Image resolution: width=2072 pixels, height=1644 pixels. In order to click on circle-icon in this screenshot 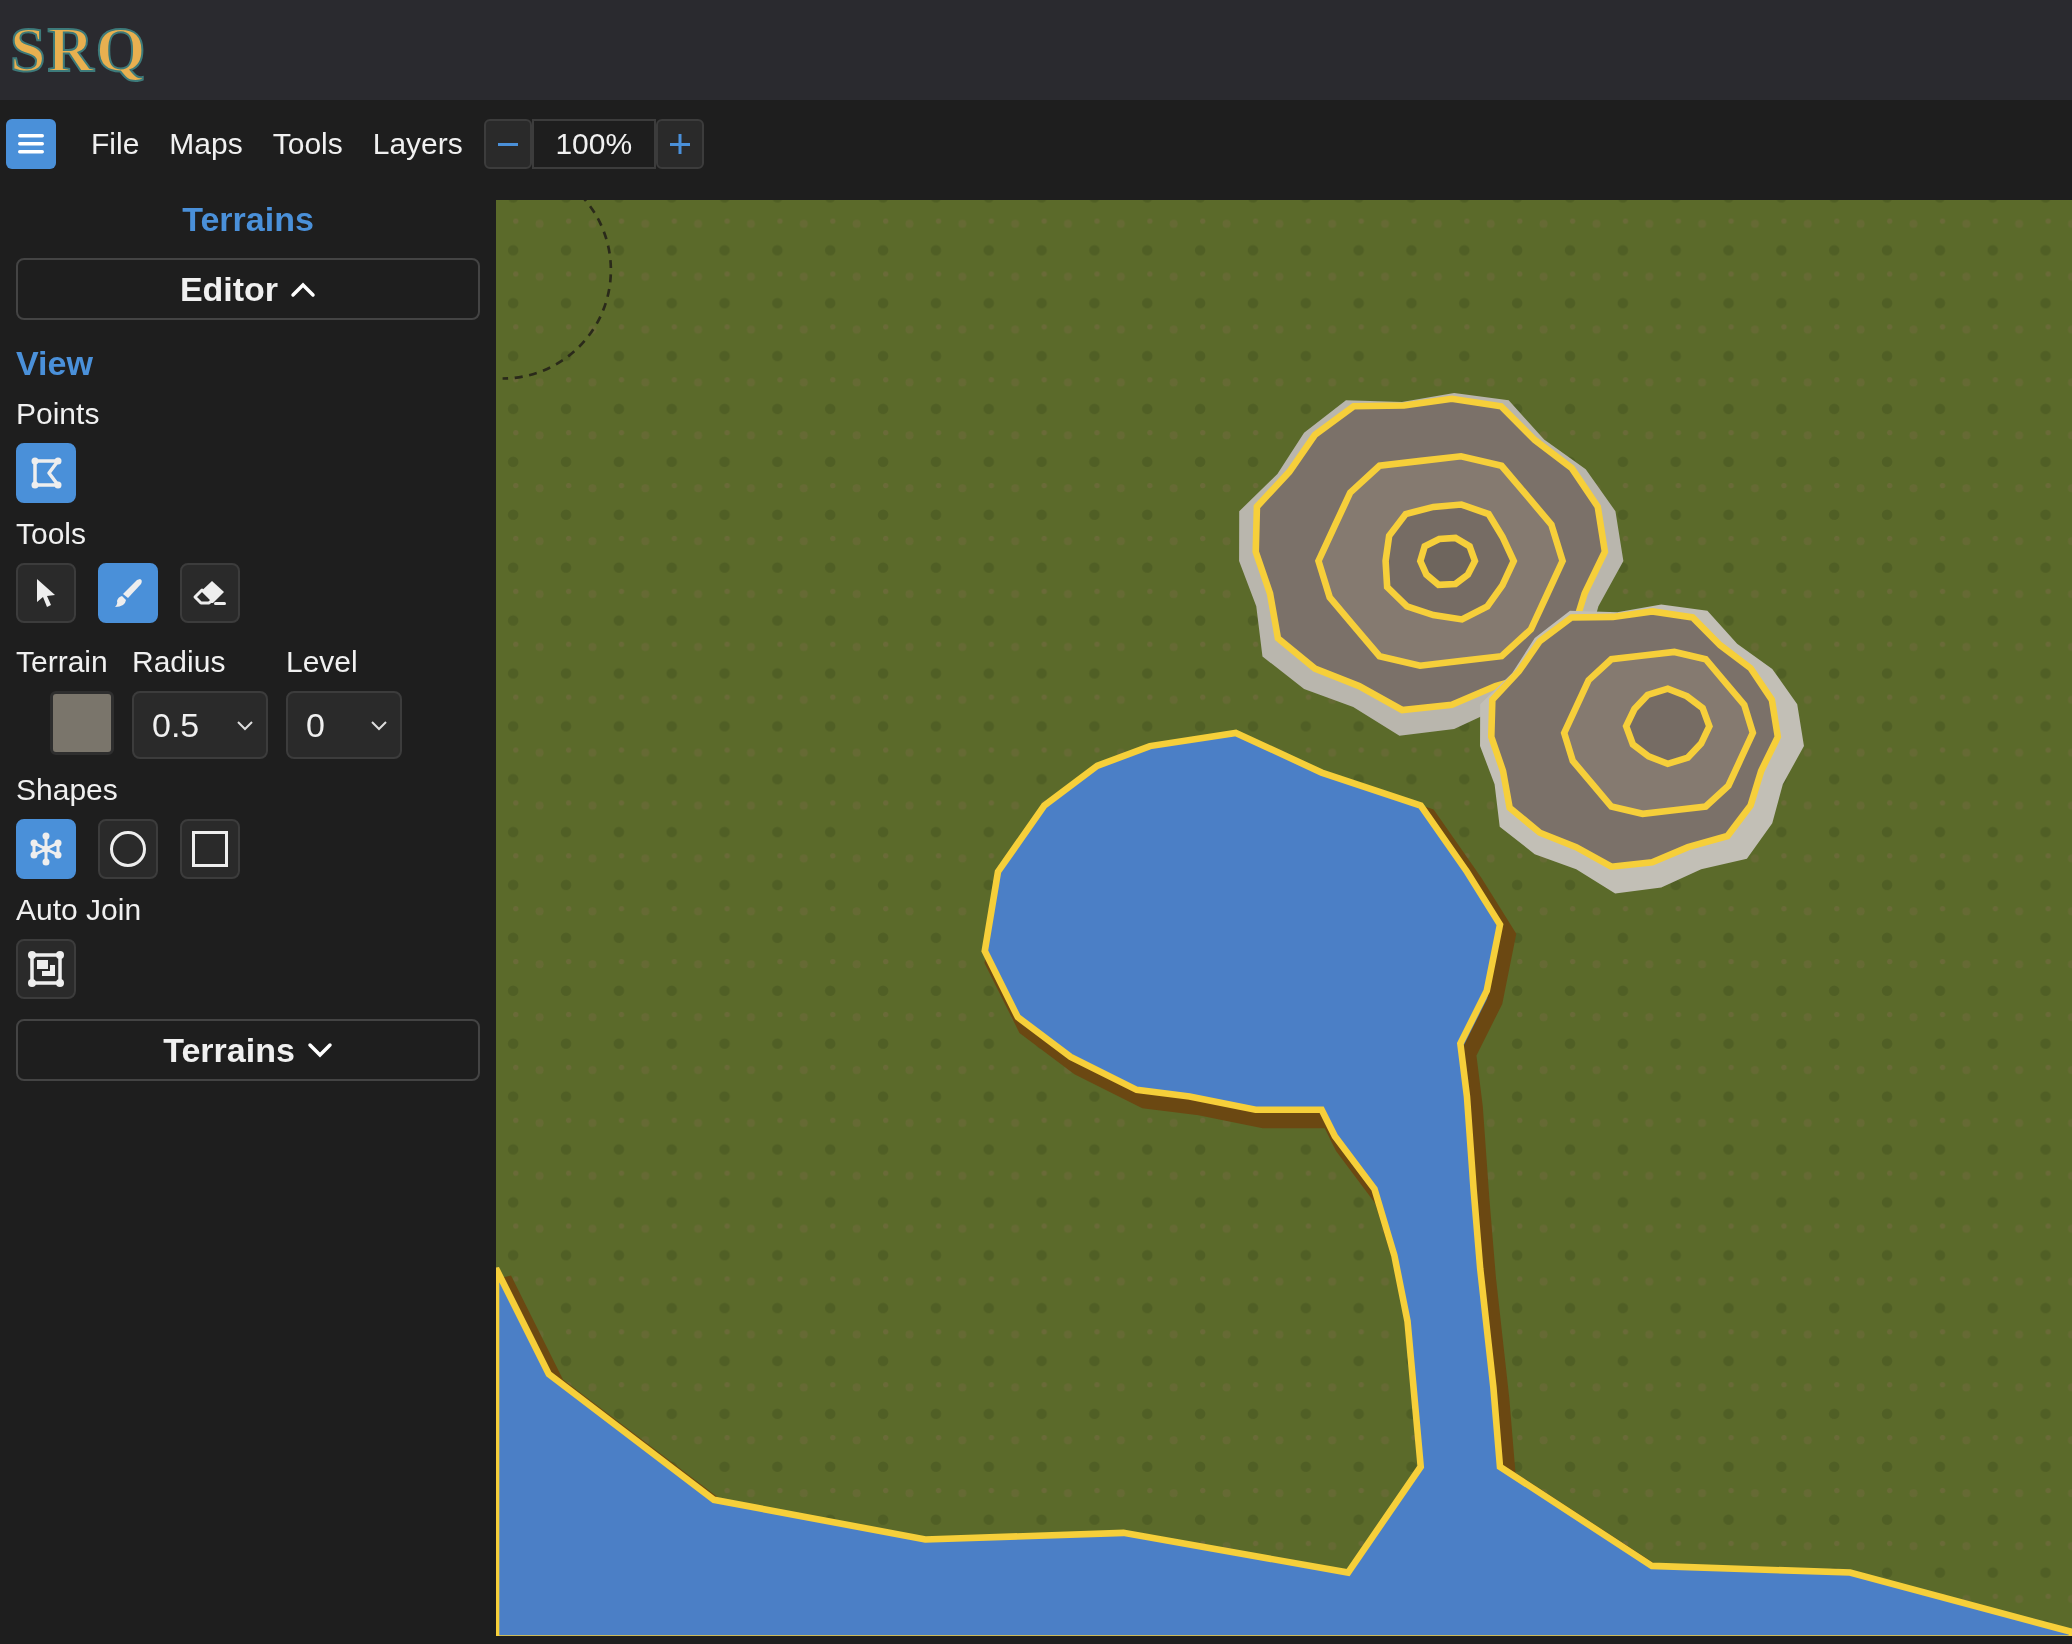, I will do `click(128, 849)`.